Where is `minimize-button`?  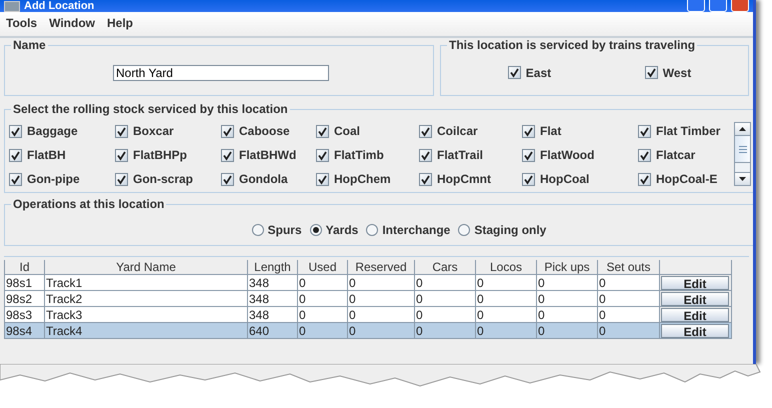
minimize-button is located at coordinates (696, 6).